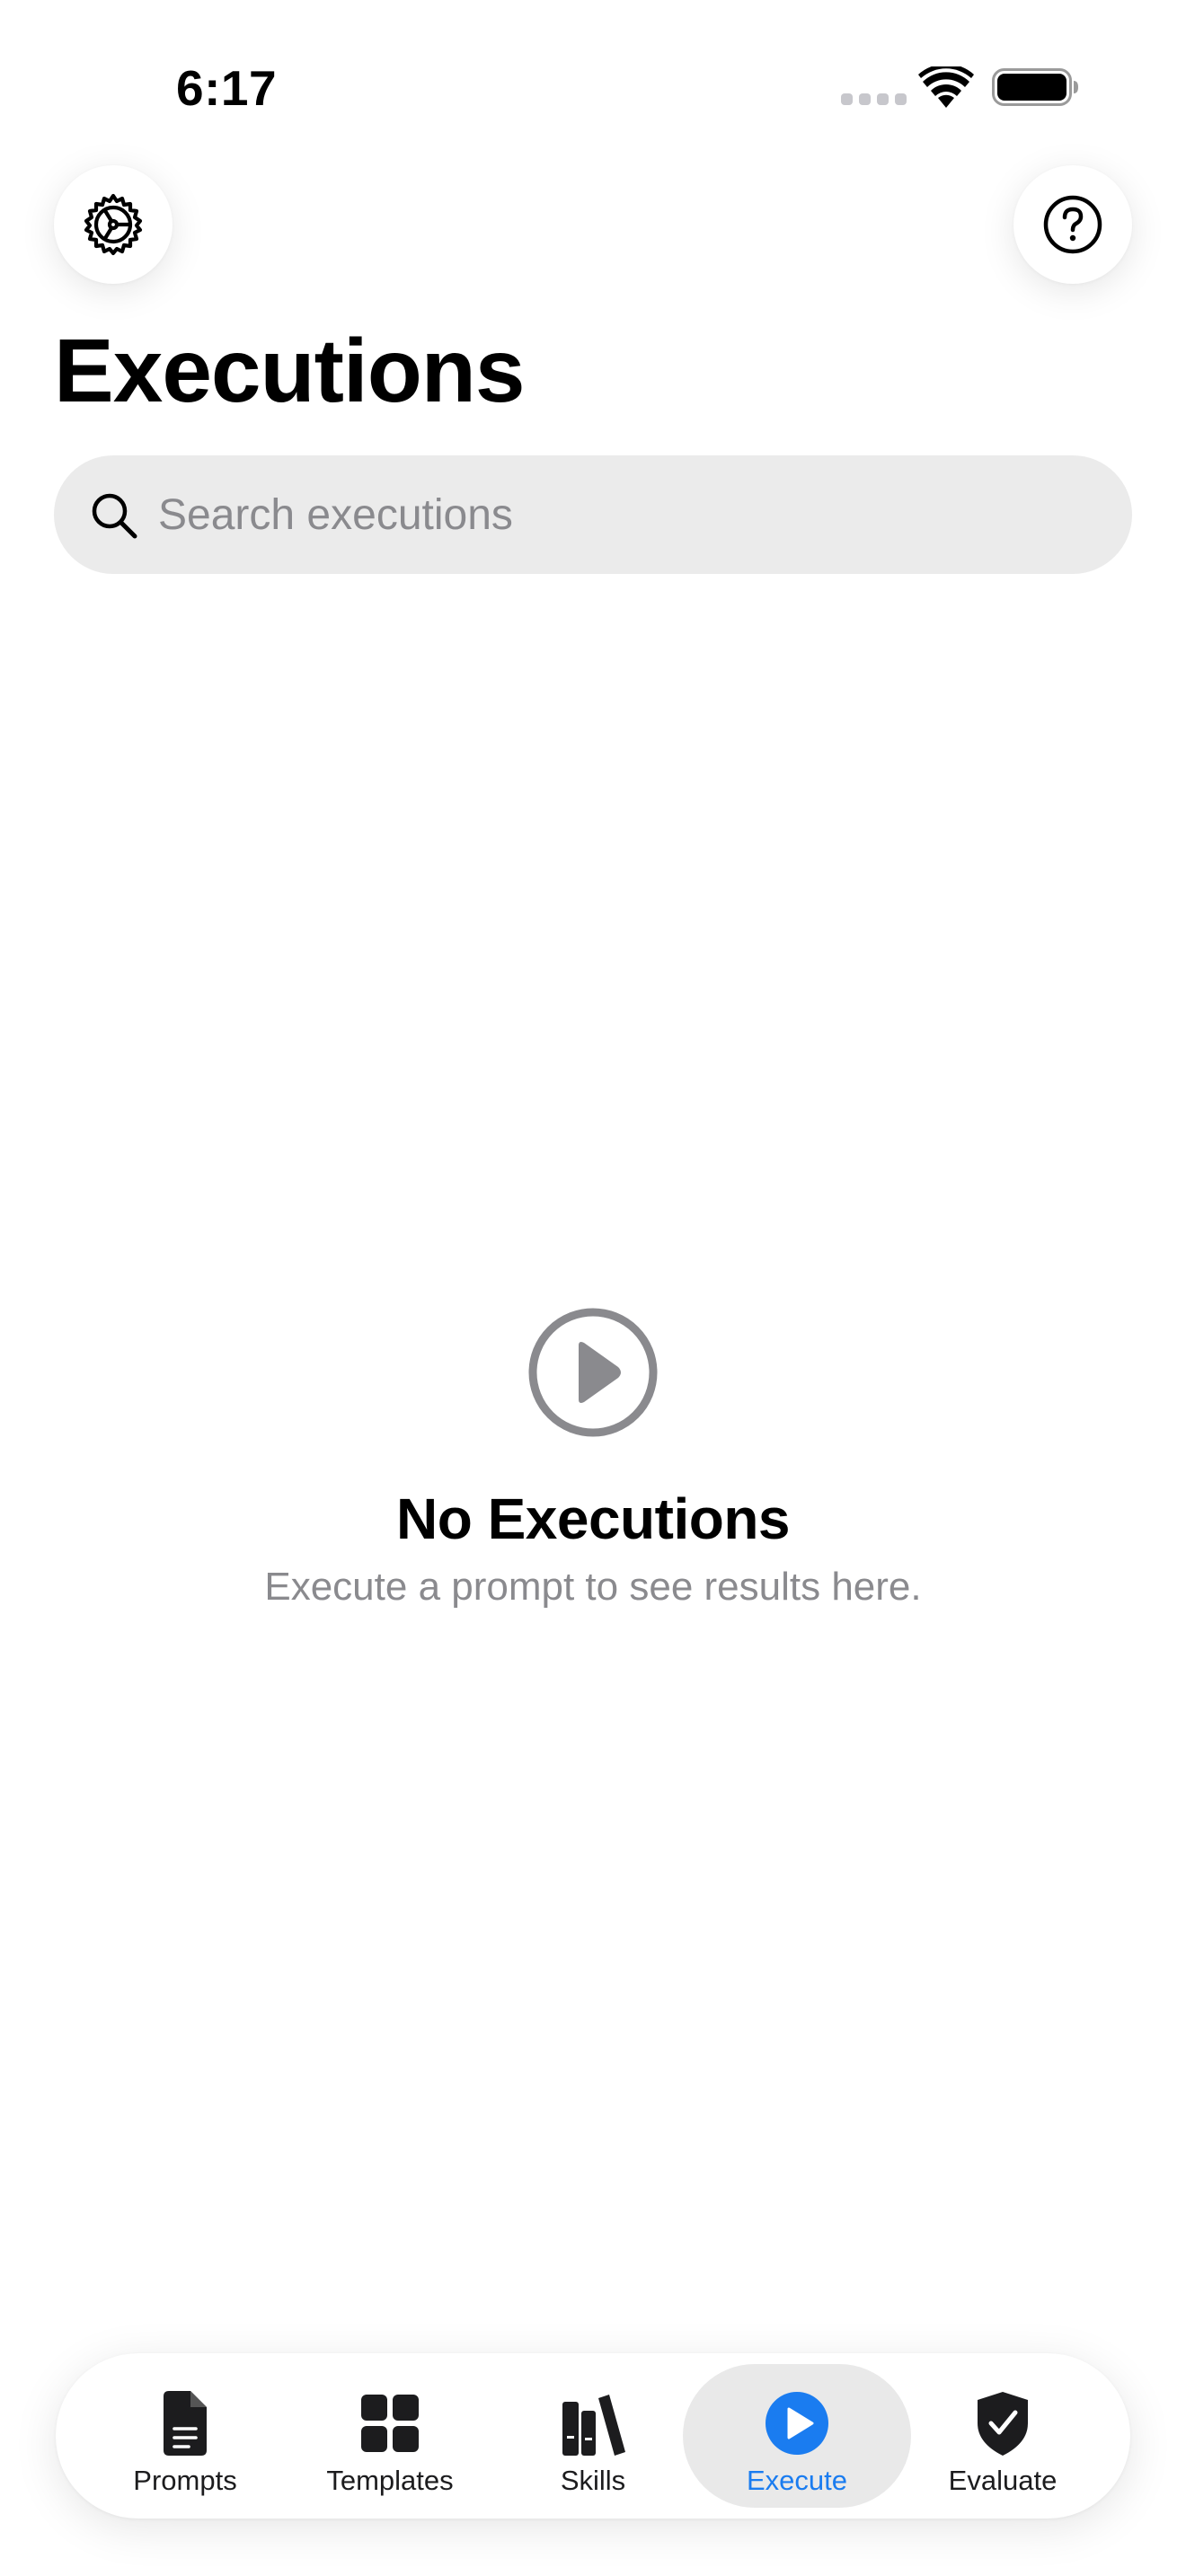  Describe the element at coordinates (593, 1372) in the screenshot. I see `play-circle-icon` at that location.